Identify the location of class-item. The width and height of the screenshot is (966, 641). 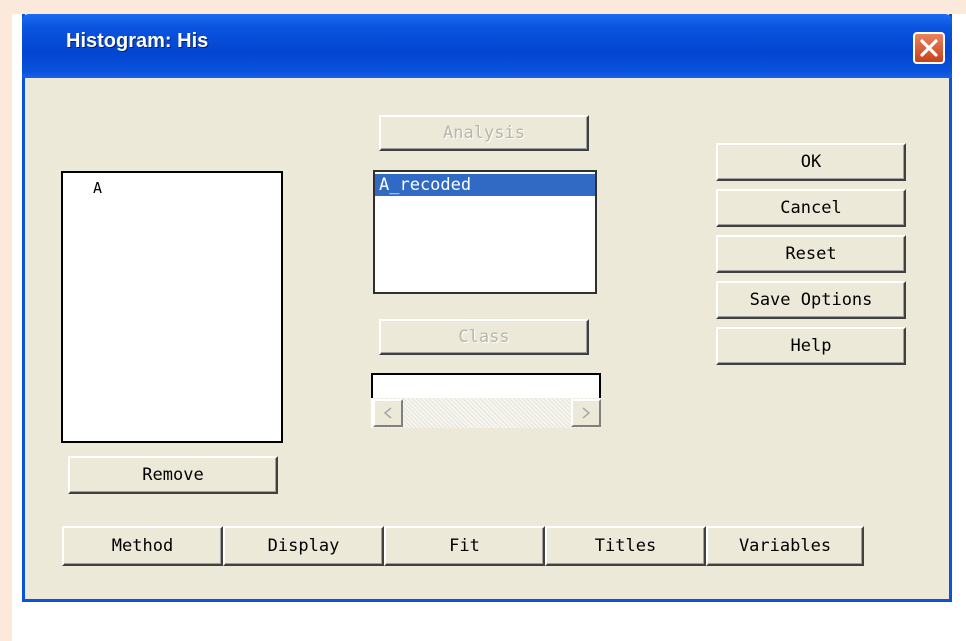
(486, 386).